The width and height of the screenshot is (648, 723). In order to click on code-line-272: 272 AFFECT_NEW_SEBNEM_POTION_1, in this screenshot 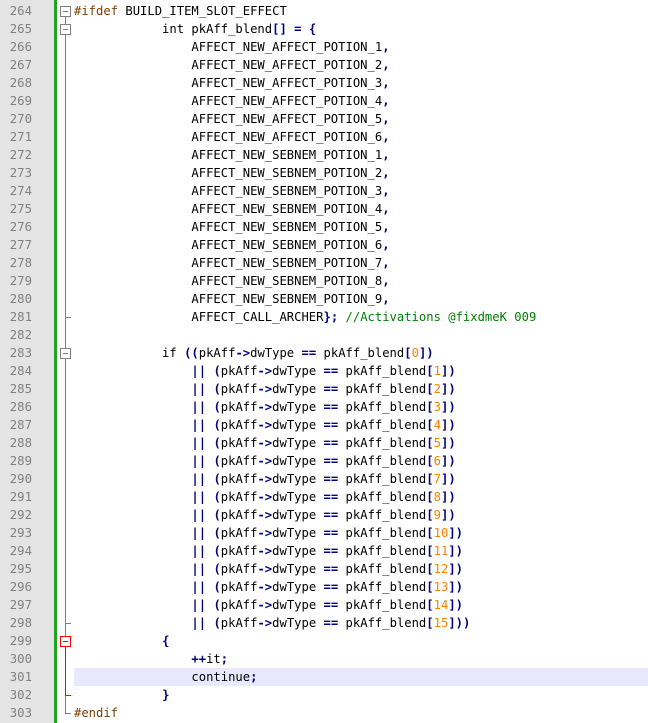, I will do `click(324, 155)`.